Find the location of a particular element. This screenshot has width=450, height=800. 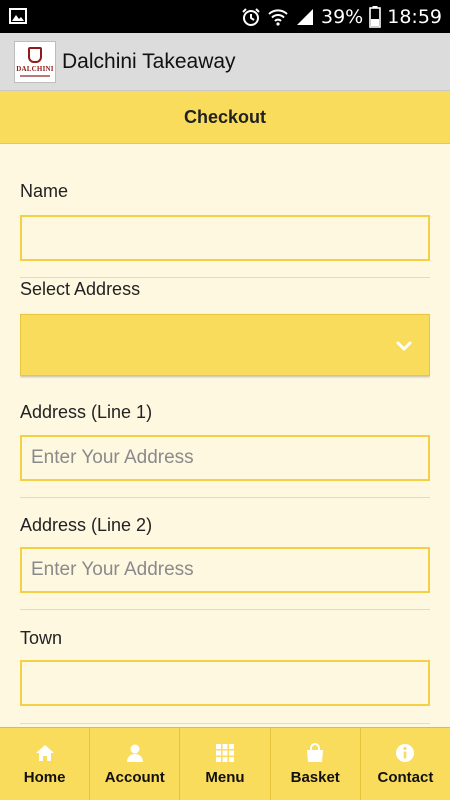

battery-percent: 39% is located at coordinates (342, 16).